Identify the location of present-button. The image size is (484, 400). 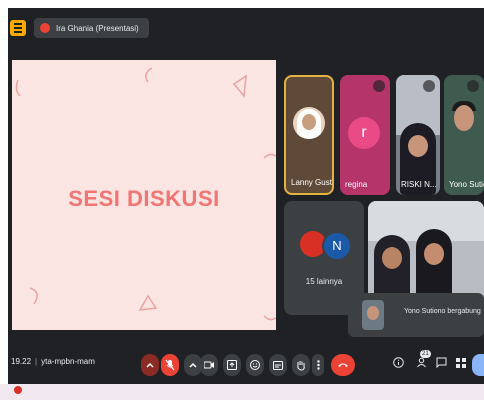
(232, 365).